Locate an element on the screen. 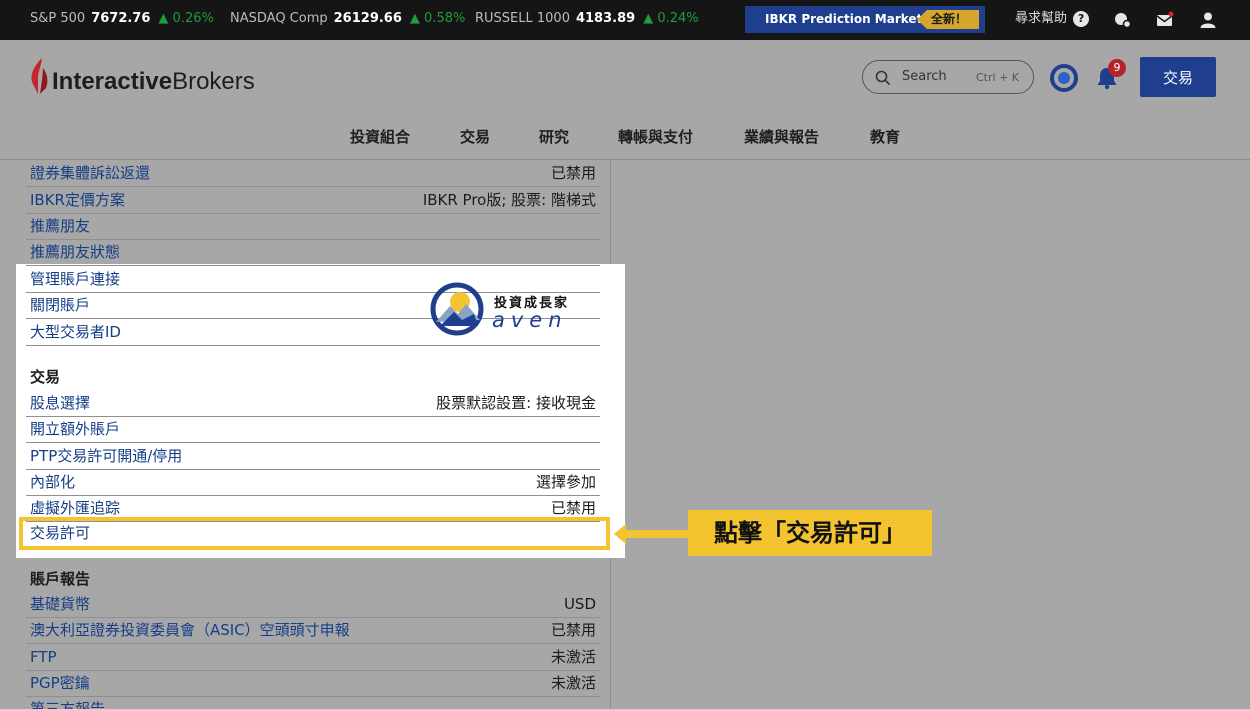  ticker-value: 26129.66 is located at coordinates (367, 18).